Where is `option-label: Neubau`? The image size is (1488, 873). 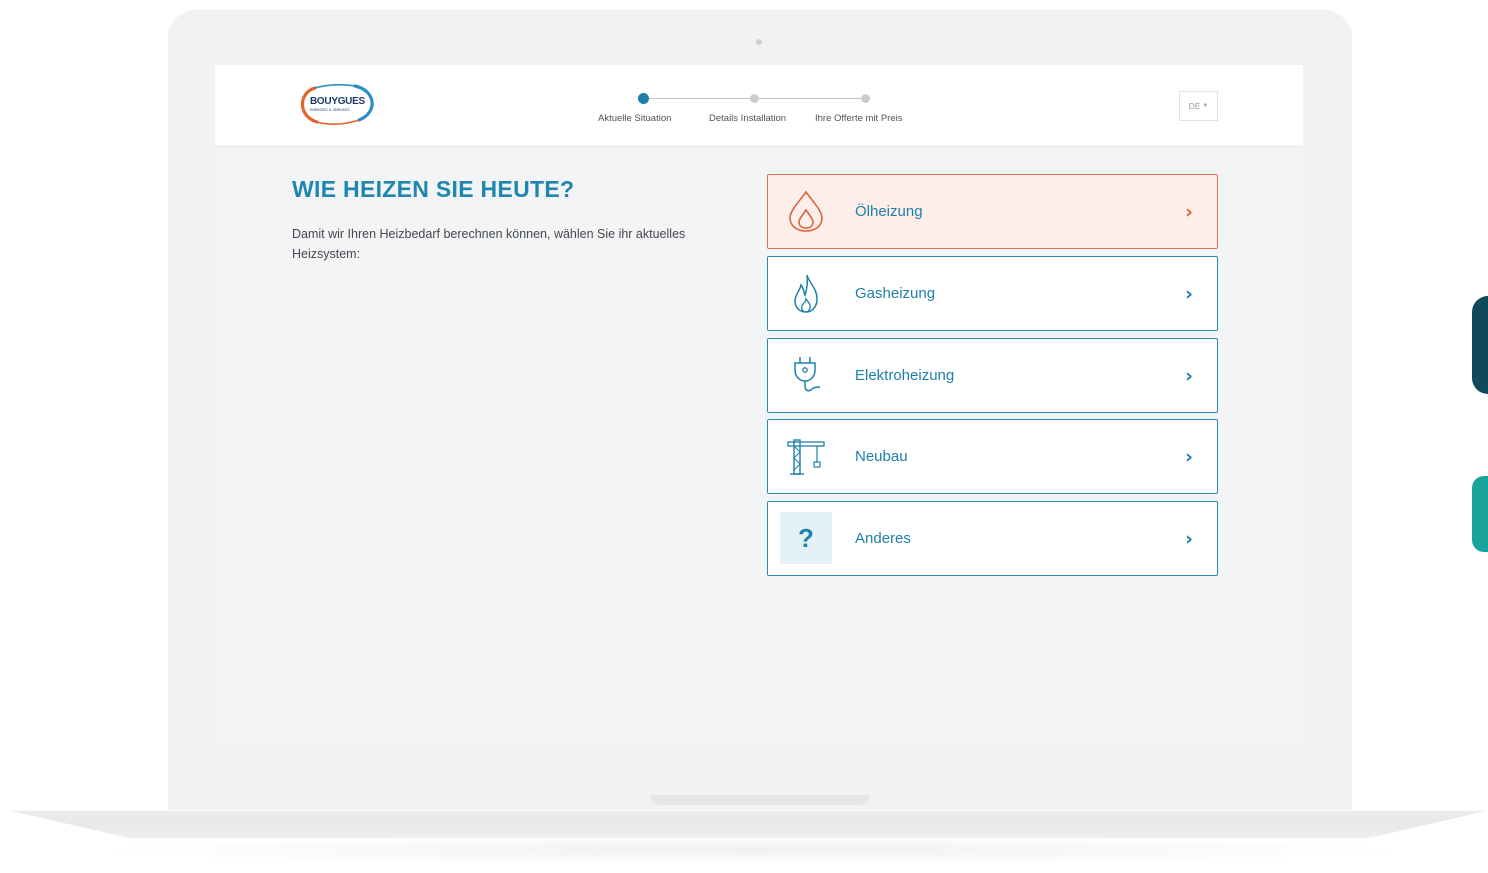
option-label: Neubau is located at coordinates (881, 456).